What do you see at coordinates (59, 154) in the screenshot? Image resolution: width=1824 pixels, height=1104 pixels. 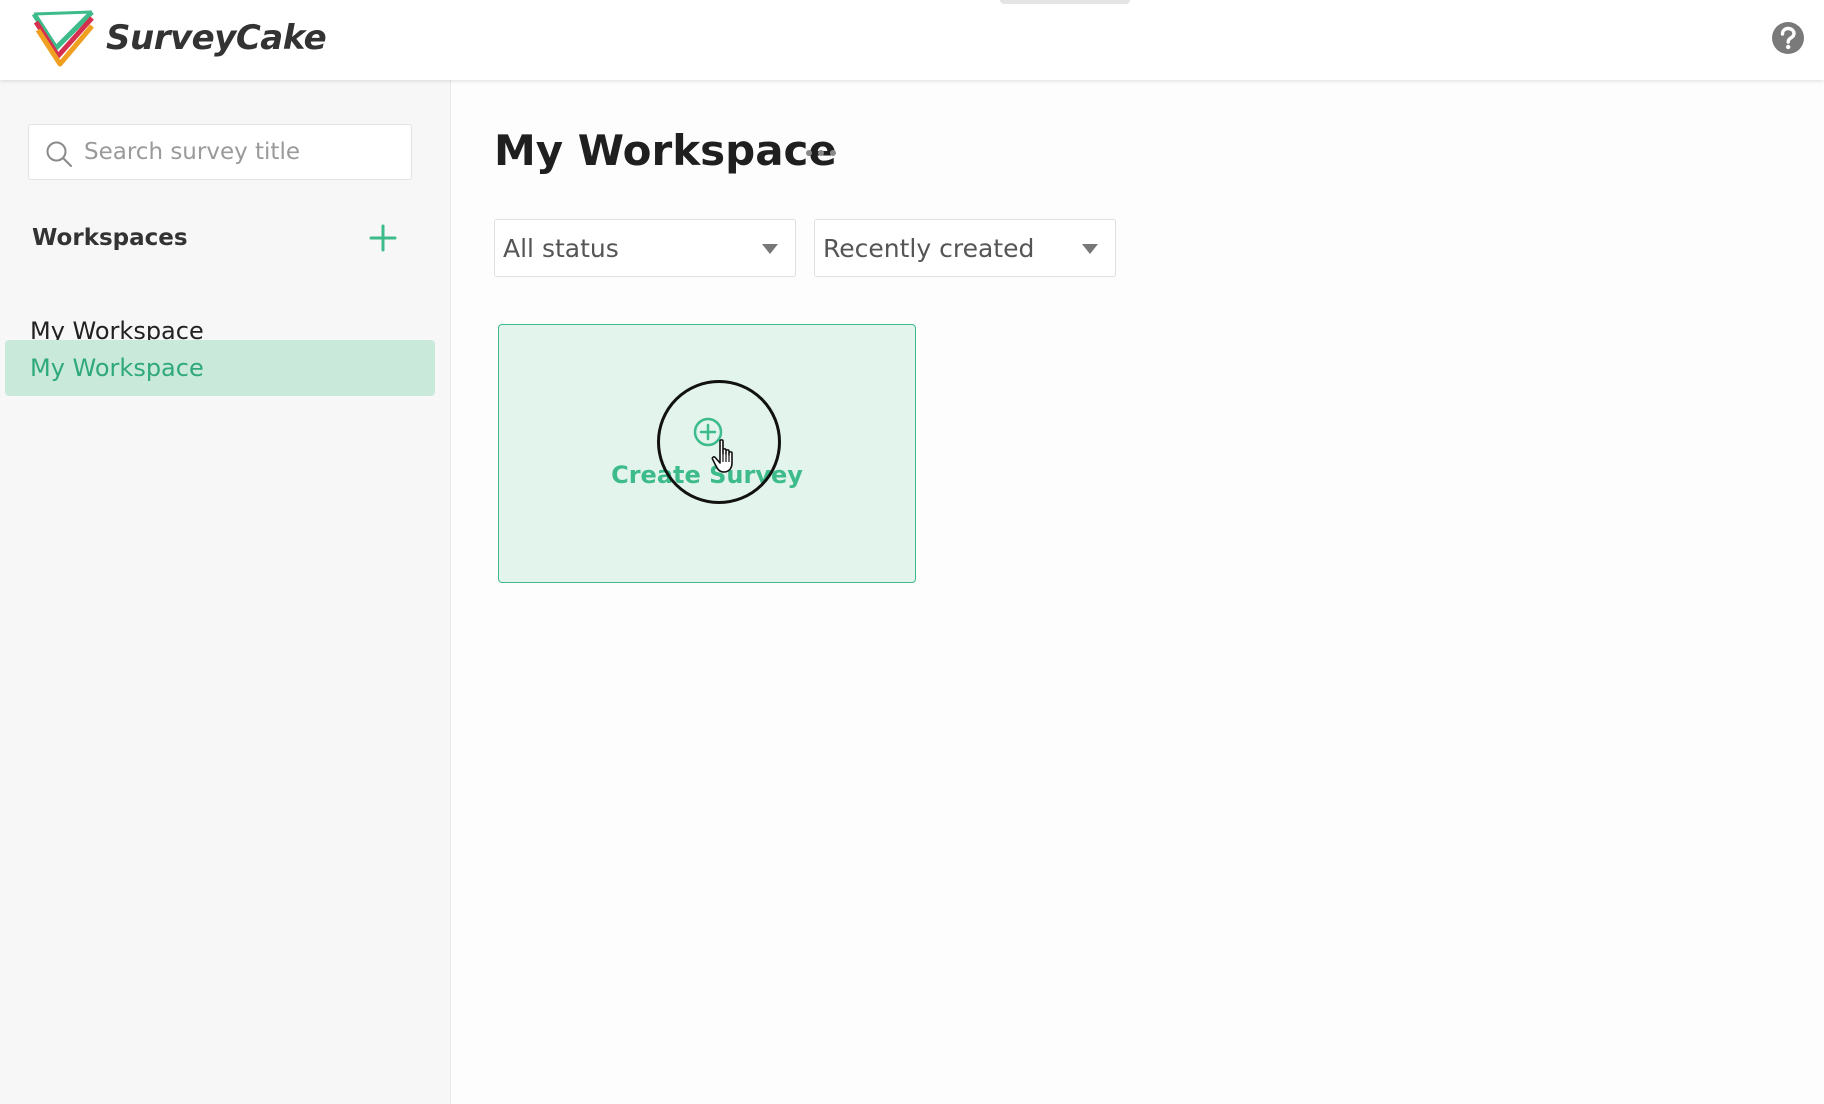 I see `search-icon` at bounding box center [59, 154].